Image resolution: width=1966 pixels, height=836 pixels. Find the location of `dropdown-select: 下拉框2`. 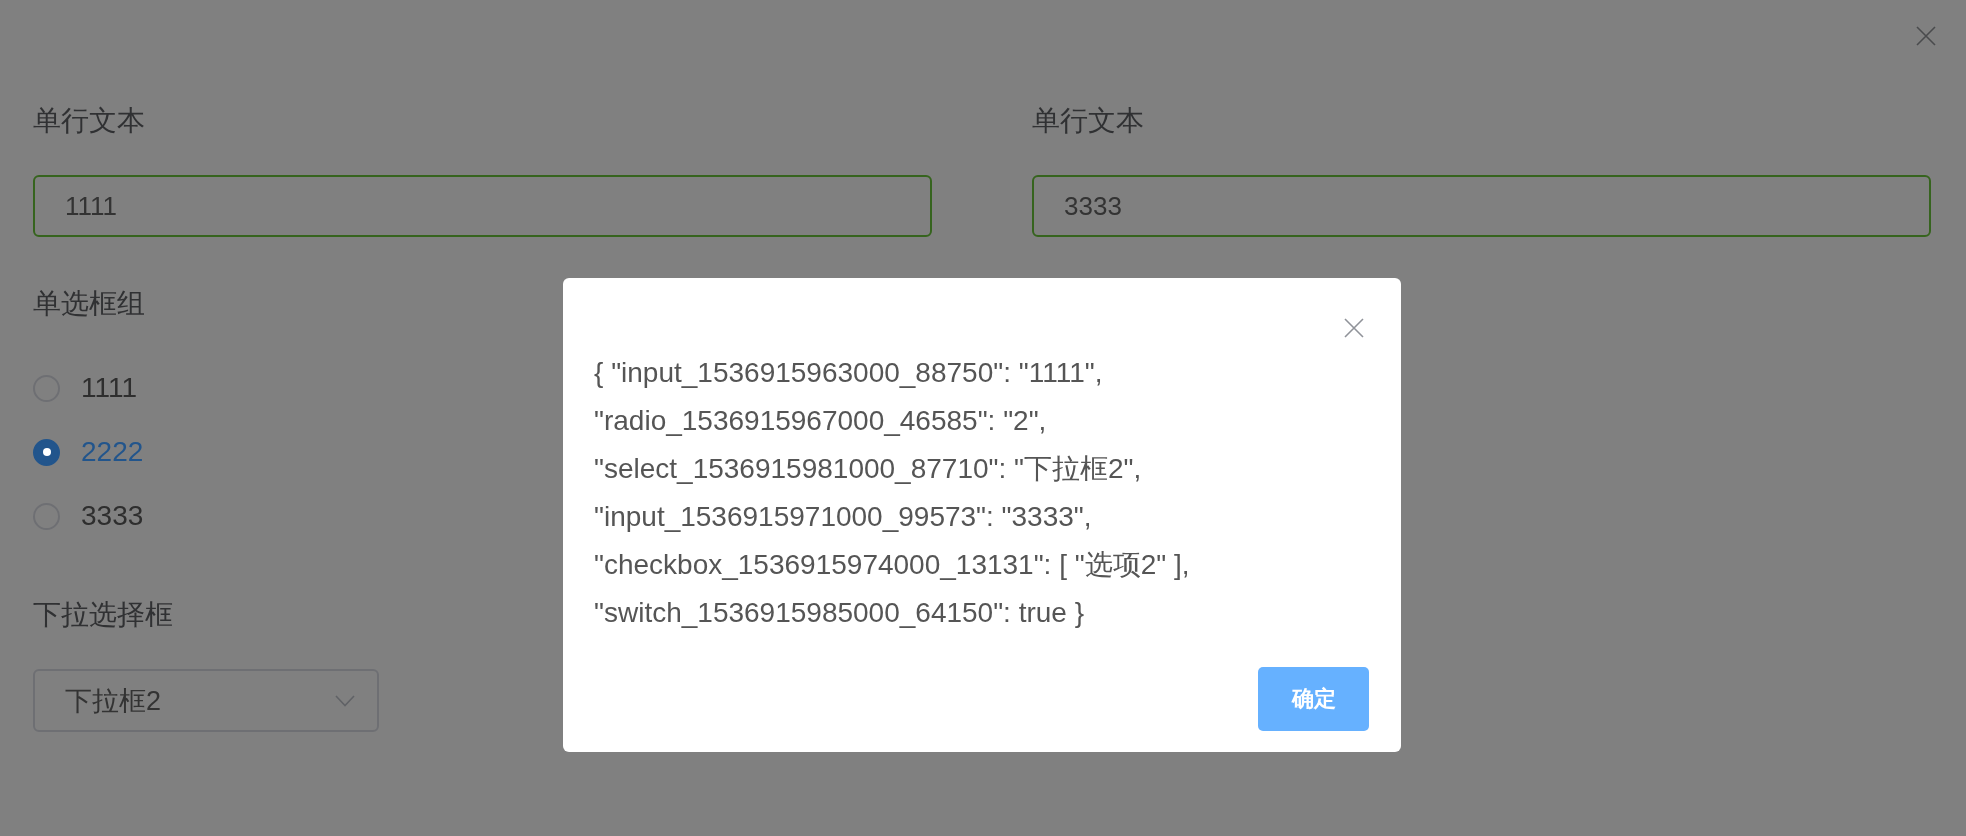

dropdown-select: 下拉框2 is located at coordinates (206, 700).